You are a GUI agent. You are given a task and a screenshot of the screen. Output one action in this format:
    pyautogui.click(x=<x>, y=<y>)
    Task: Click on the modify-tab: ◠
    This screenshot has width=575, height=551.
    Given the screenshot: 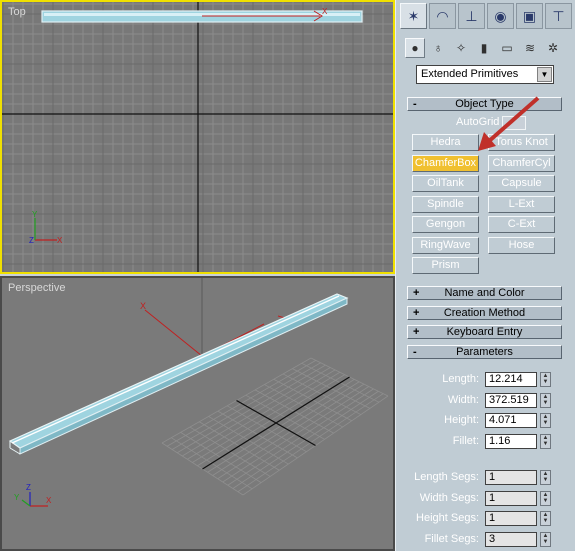 What is the action you would take?
    pyautogui.click(x=442, y=16)
    